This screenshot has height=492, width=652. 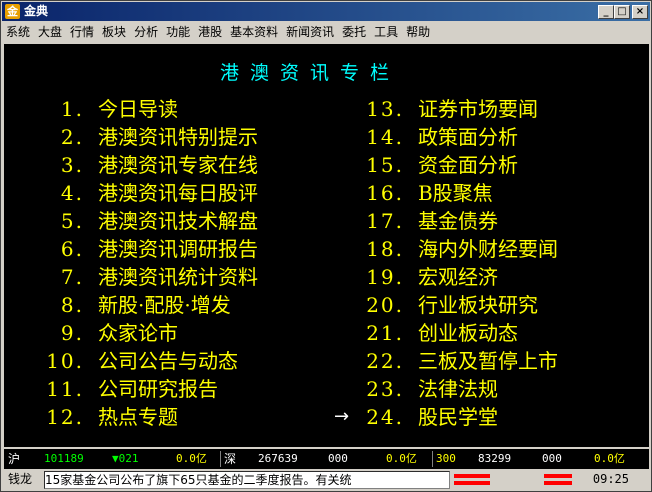 What do you see at coordinates (254, 32) in the screenshot?
I see `menu-basic-info: 基本资料` at bounding box center [254, 32].